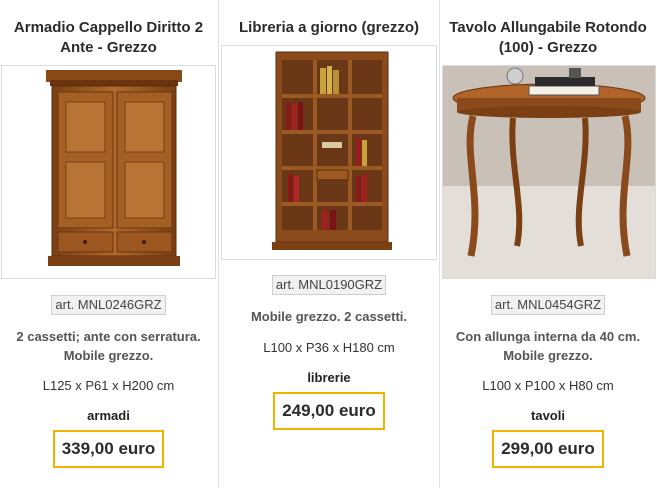  I want to click on article-code: art. MNL0190GRZ, so click(329, 285).